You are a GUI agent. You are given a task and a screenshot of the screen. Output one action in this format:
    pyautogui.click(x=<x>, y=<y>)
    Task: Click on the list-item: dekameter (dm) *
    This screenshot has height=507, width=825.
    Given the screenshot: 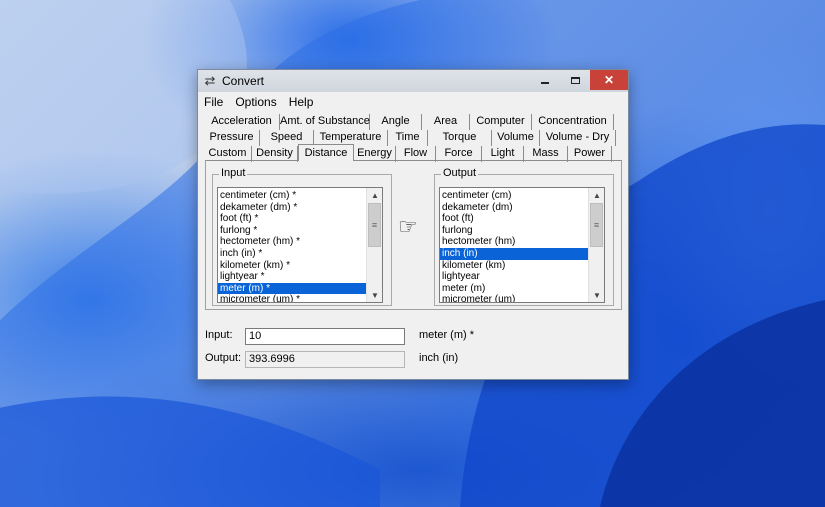 What is the action you would take?
    pyautogui.click(x=293, y=208)
    